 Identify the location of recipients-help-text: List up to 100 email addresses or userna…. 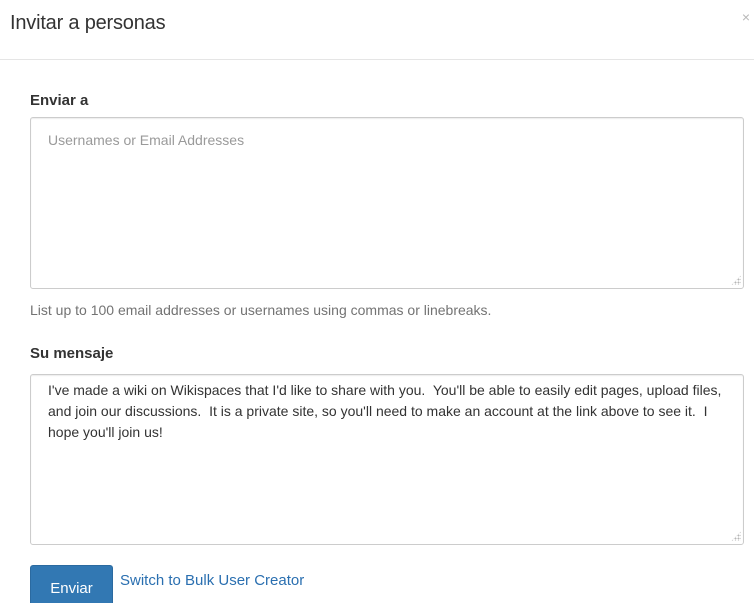
(261, 310).